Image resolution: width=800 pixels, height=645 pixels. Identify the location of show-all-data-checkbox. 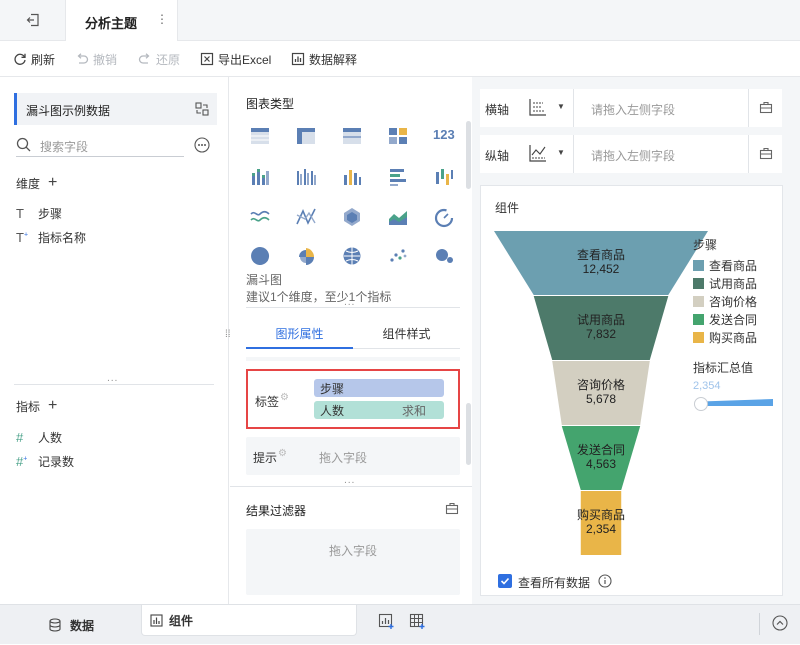
(505, 581).